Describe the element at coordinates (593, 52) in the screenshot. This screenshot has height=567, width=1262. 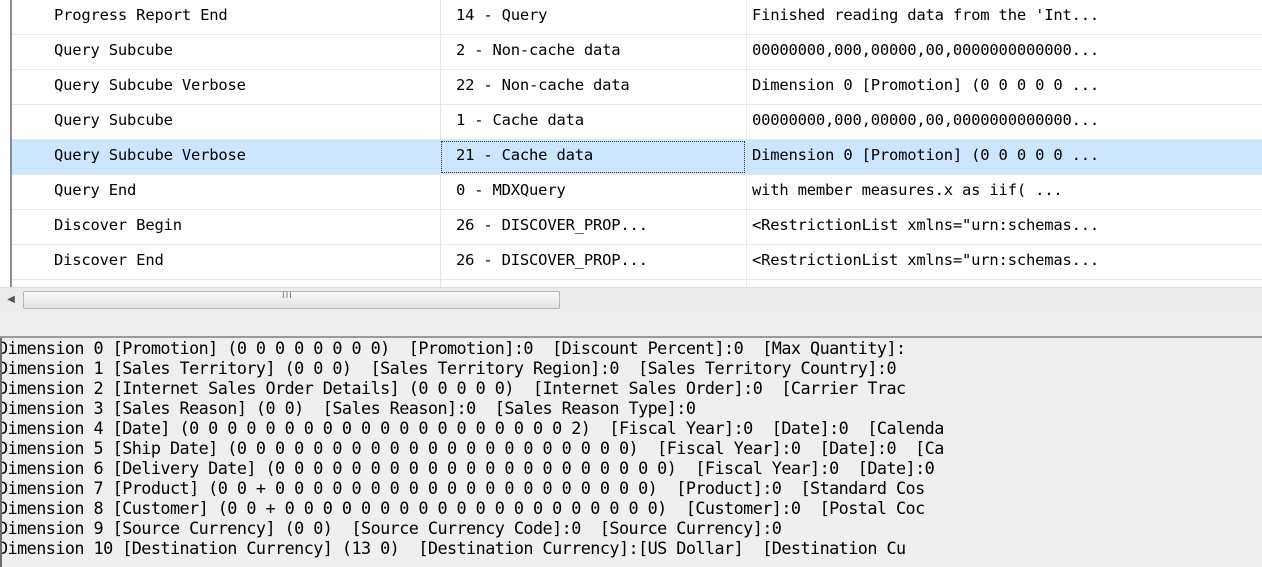
I see `event-subclass-cell: 2 - Non-cache data` at that location.